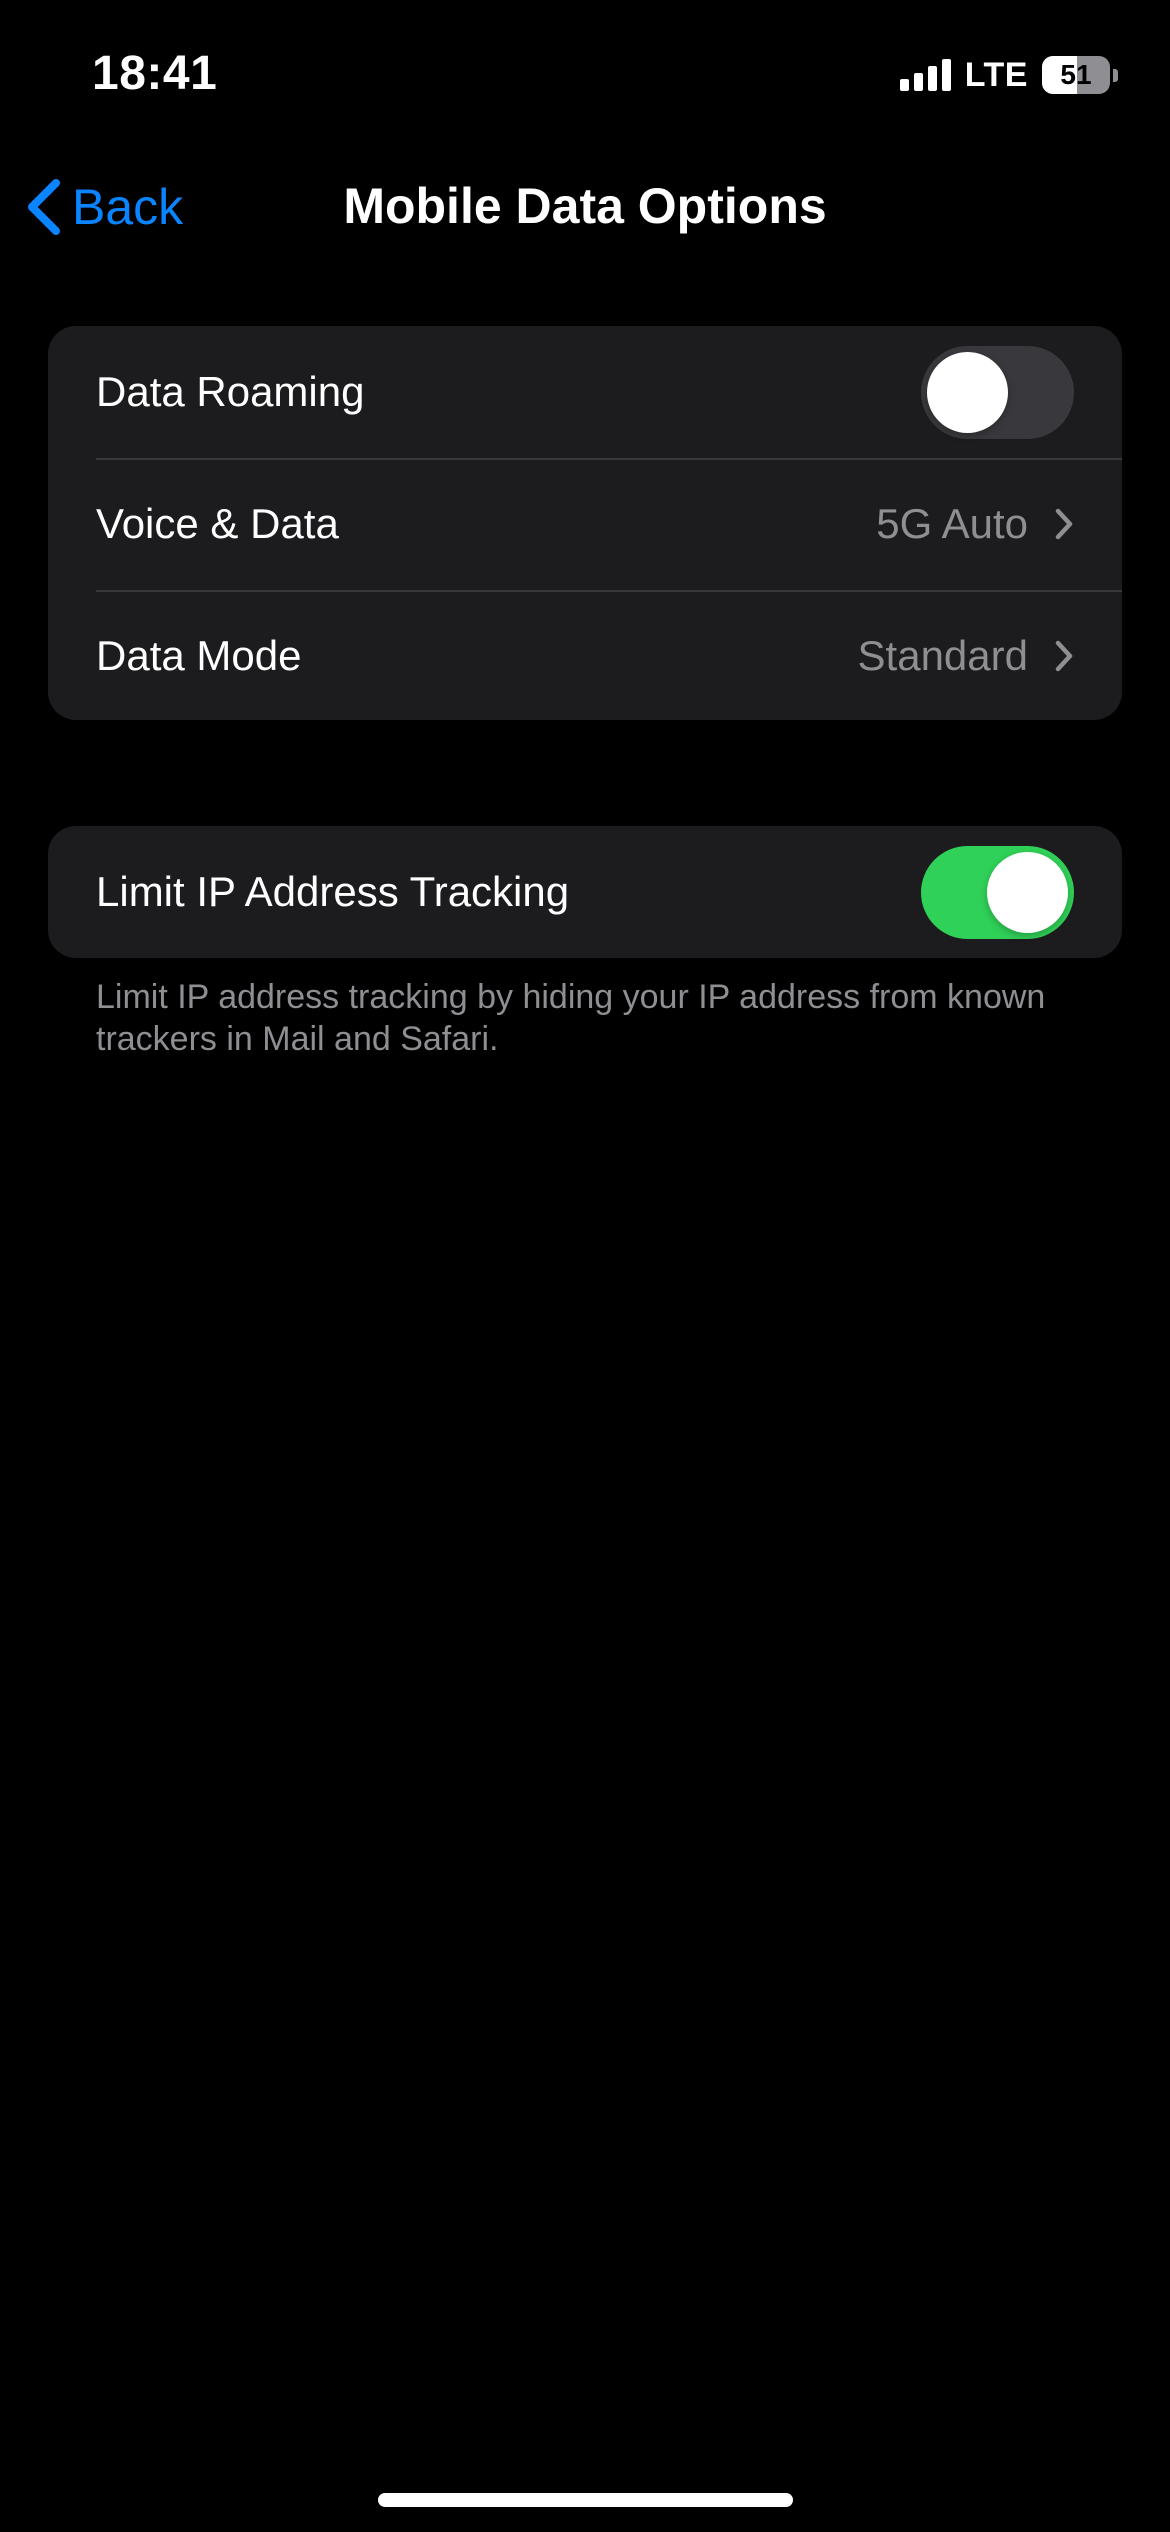 The image size is (1170, 2532). I want to click on navigation-bar: Back Mobile Data Options, so click(585, 207).